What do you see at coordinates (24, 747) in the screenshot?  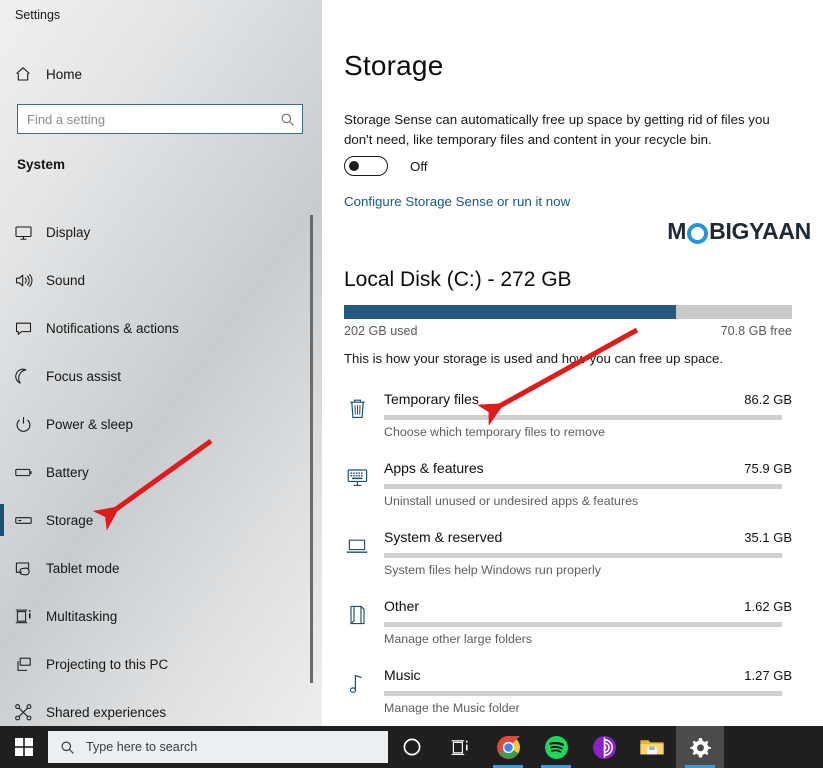 I see `start-button` at bounding box center [24, 747].